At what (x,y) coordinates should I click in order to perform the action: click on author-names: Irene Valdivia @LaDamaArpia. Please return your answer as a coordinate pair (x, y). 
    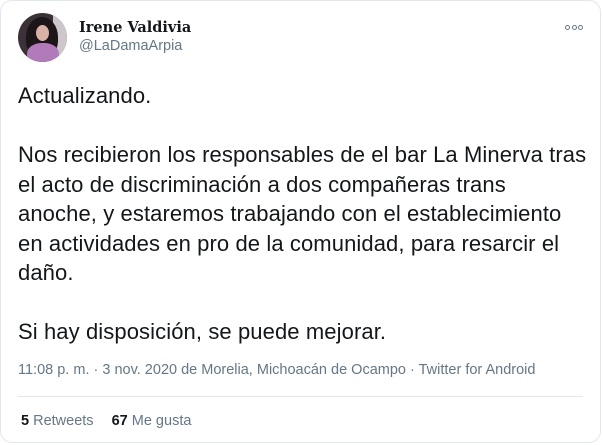
    Looking at the image, I should click on (135, 37).